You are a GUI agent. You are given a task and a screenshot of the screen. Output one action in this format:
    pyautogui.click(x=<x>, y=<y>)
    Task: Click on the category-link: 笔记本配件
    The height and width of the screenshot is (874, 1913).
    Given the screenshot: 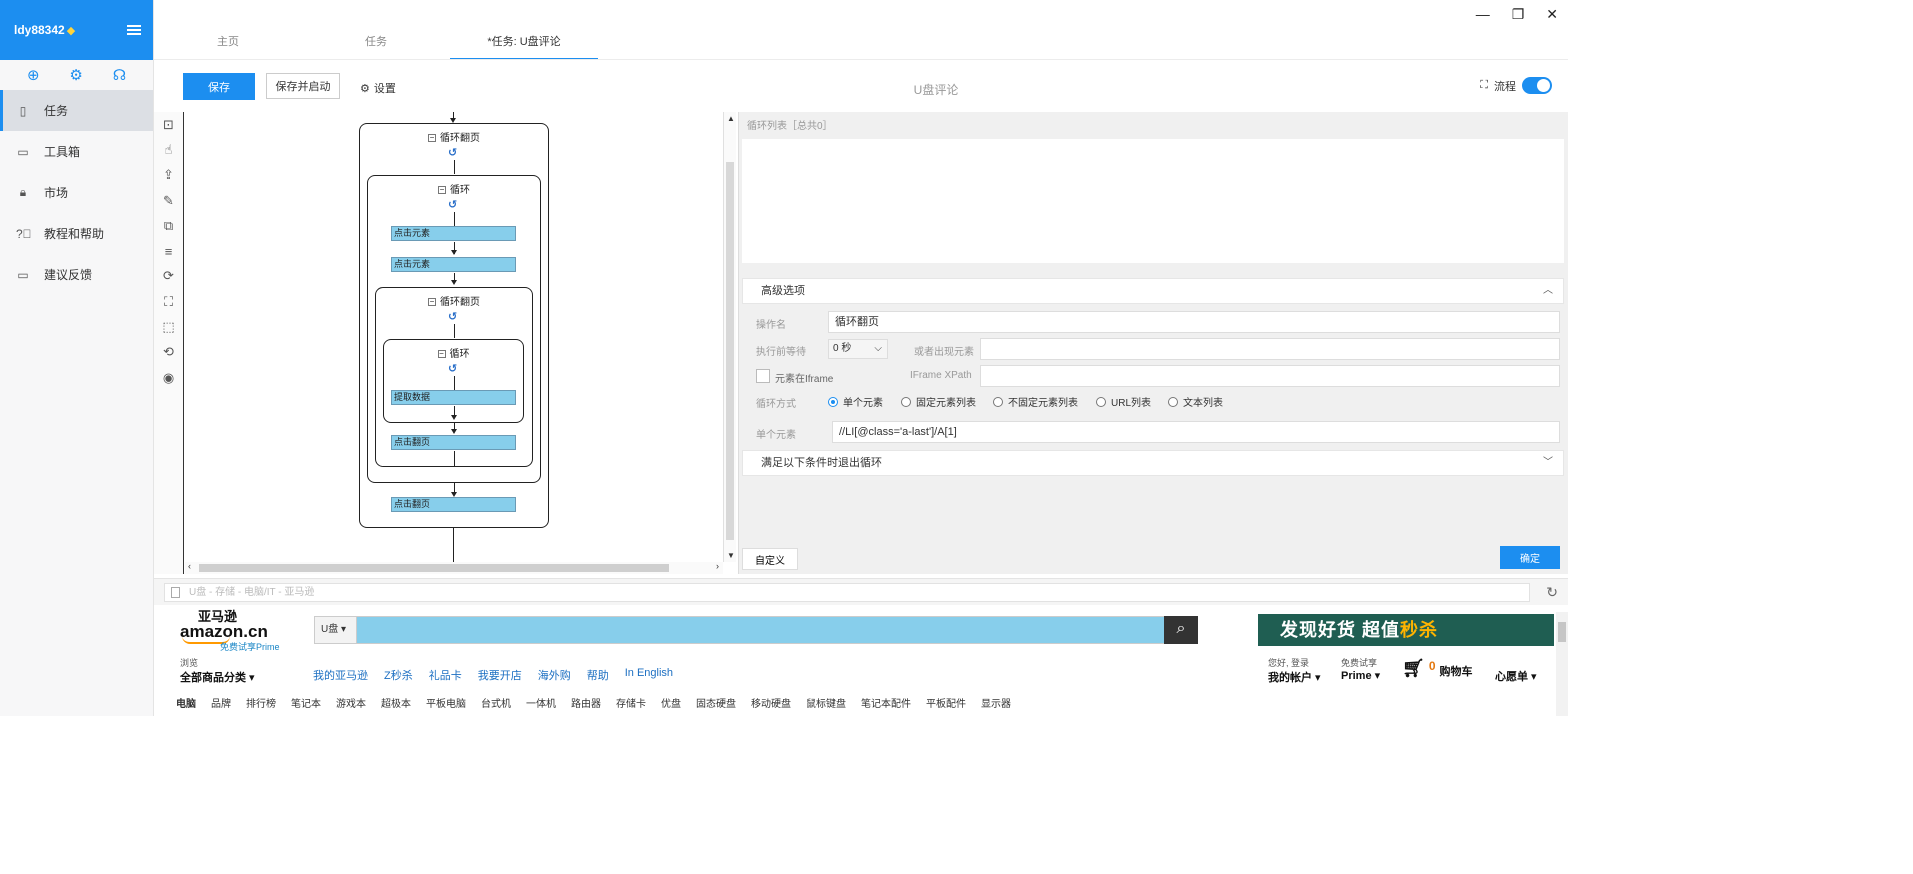 What is the action you would take?
    pyautogui.click(x=886, y=702)
    